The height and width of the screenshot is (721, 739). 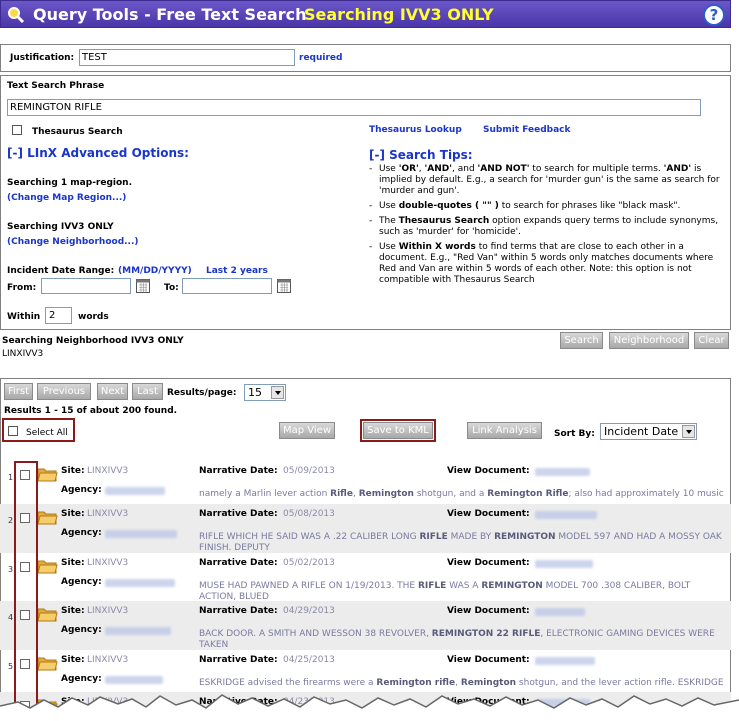 What do you see at coordinates (147, 391) in the screenshot?
I see `last-page-button: Last` at bounding box center [147, 391].